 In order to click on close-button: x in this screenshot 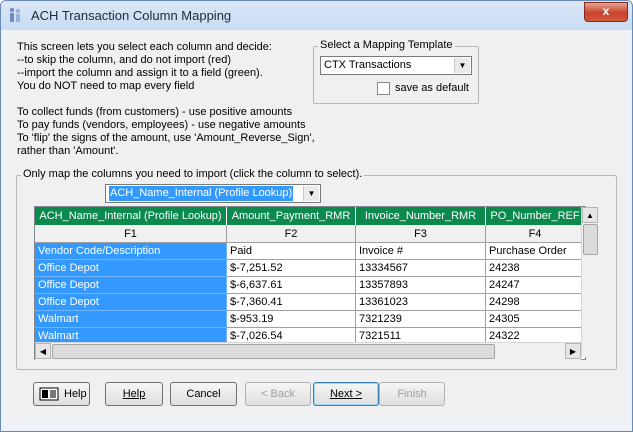, I will do `click(606, 12)`.